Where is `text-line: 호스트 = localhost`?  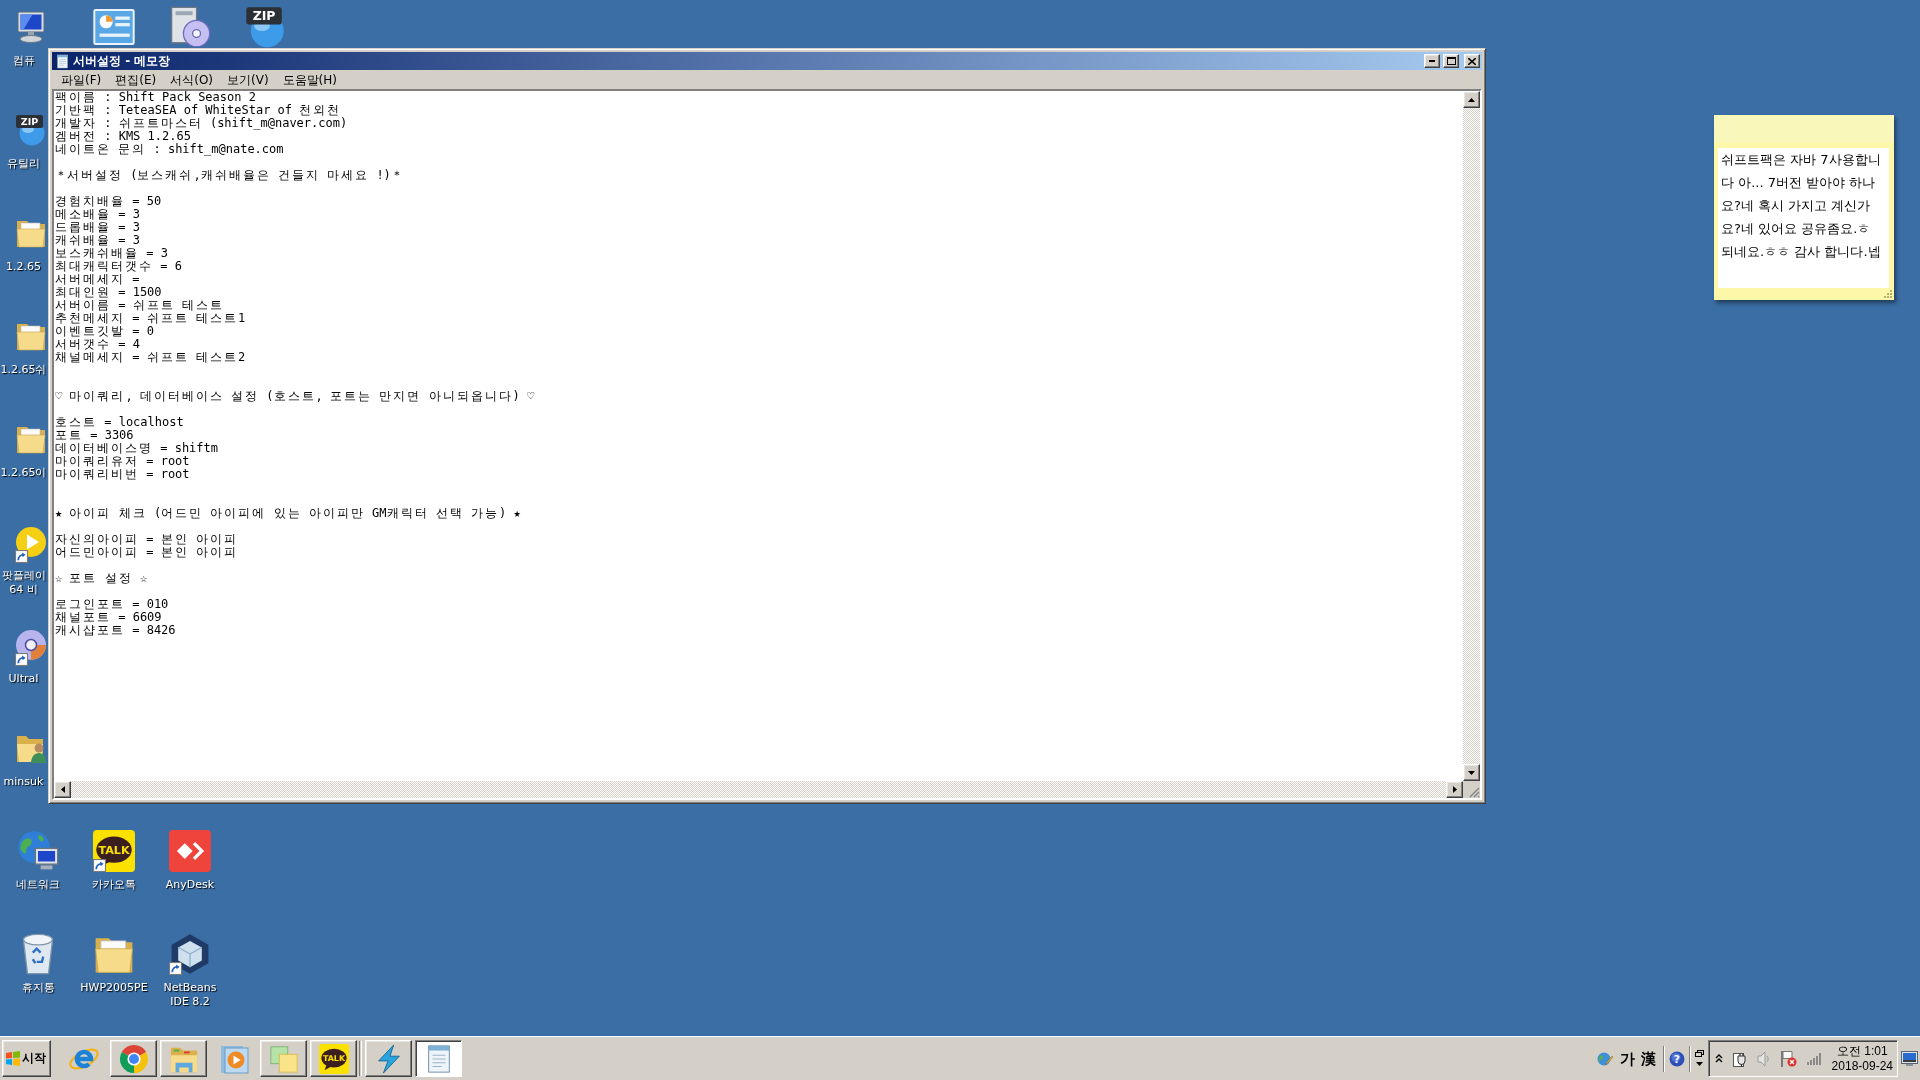 text-line: 호스트 = localhost is located at coordinates (119, 422).